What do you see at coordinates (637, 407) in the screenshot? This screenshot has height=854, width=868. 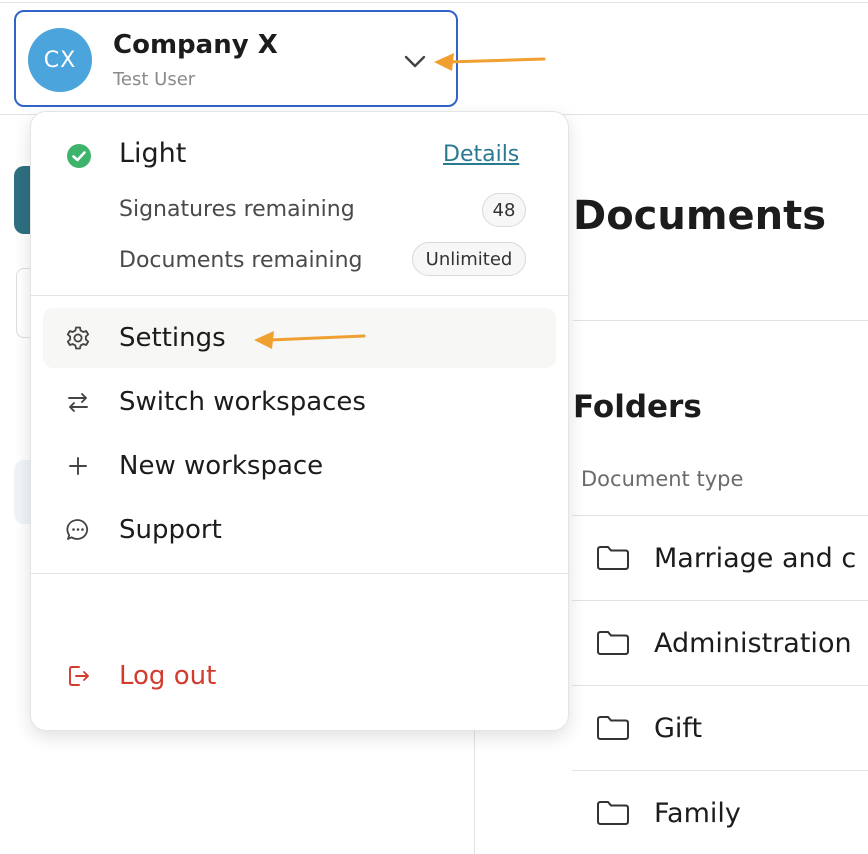 I see `folders-heading: Folders` at bounding box center [637, 407].